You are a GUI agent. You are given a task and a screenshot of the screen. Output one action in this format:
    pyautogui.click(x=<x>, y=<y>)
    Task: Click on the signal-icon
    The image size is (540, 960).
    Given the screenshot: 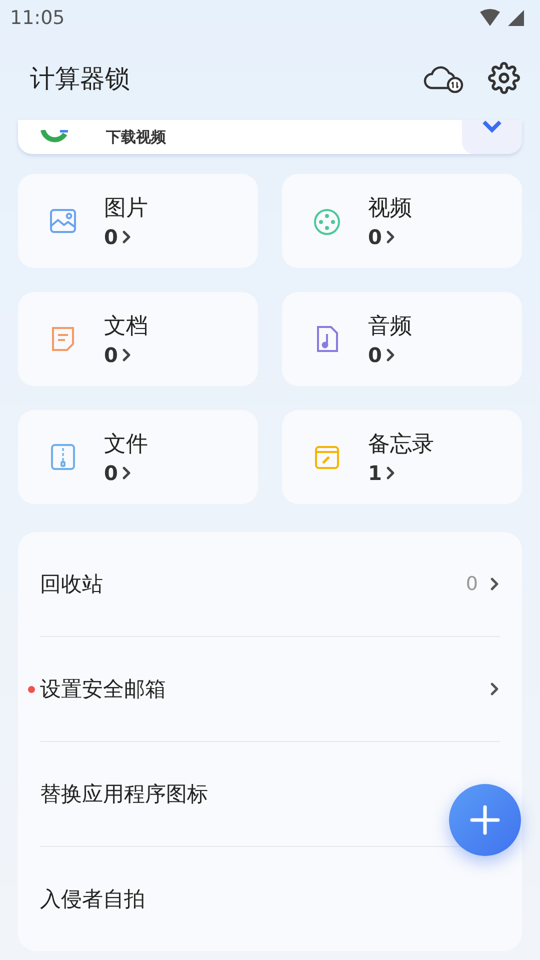 What is the action you would take?
    pyautogui.click(x=502, y=18)
    